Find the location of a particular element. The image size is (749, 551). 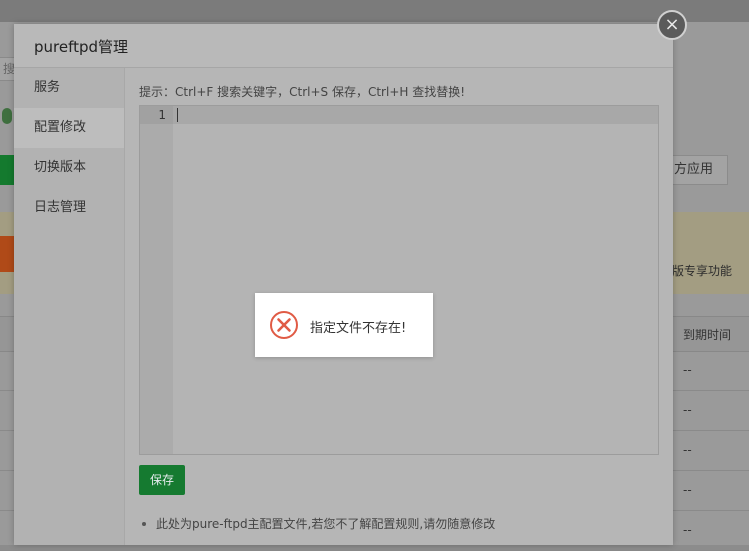

background-green-button is located at coordinates (7, 170).